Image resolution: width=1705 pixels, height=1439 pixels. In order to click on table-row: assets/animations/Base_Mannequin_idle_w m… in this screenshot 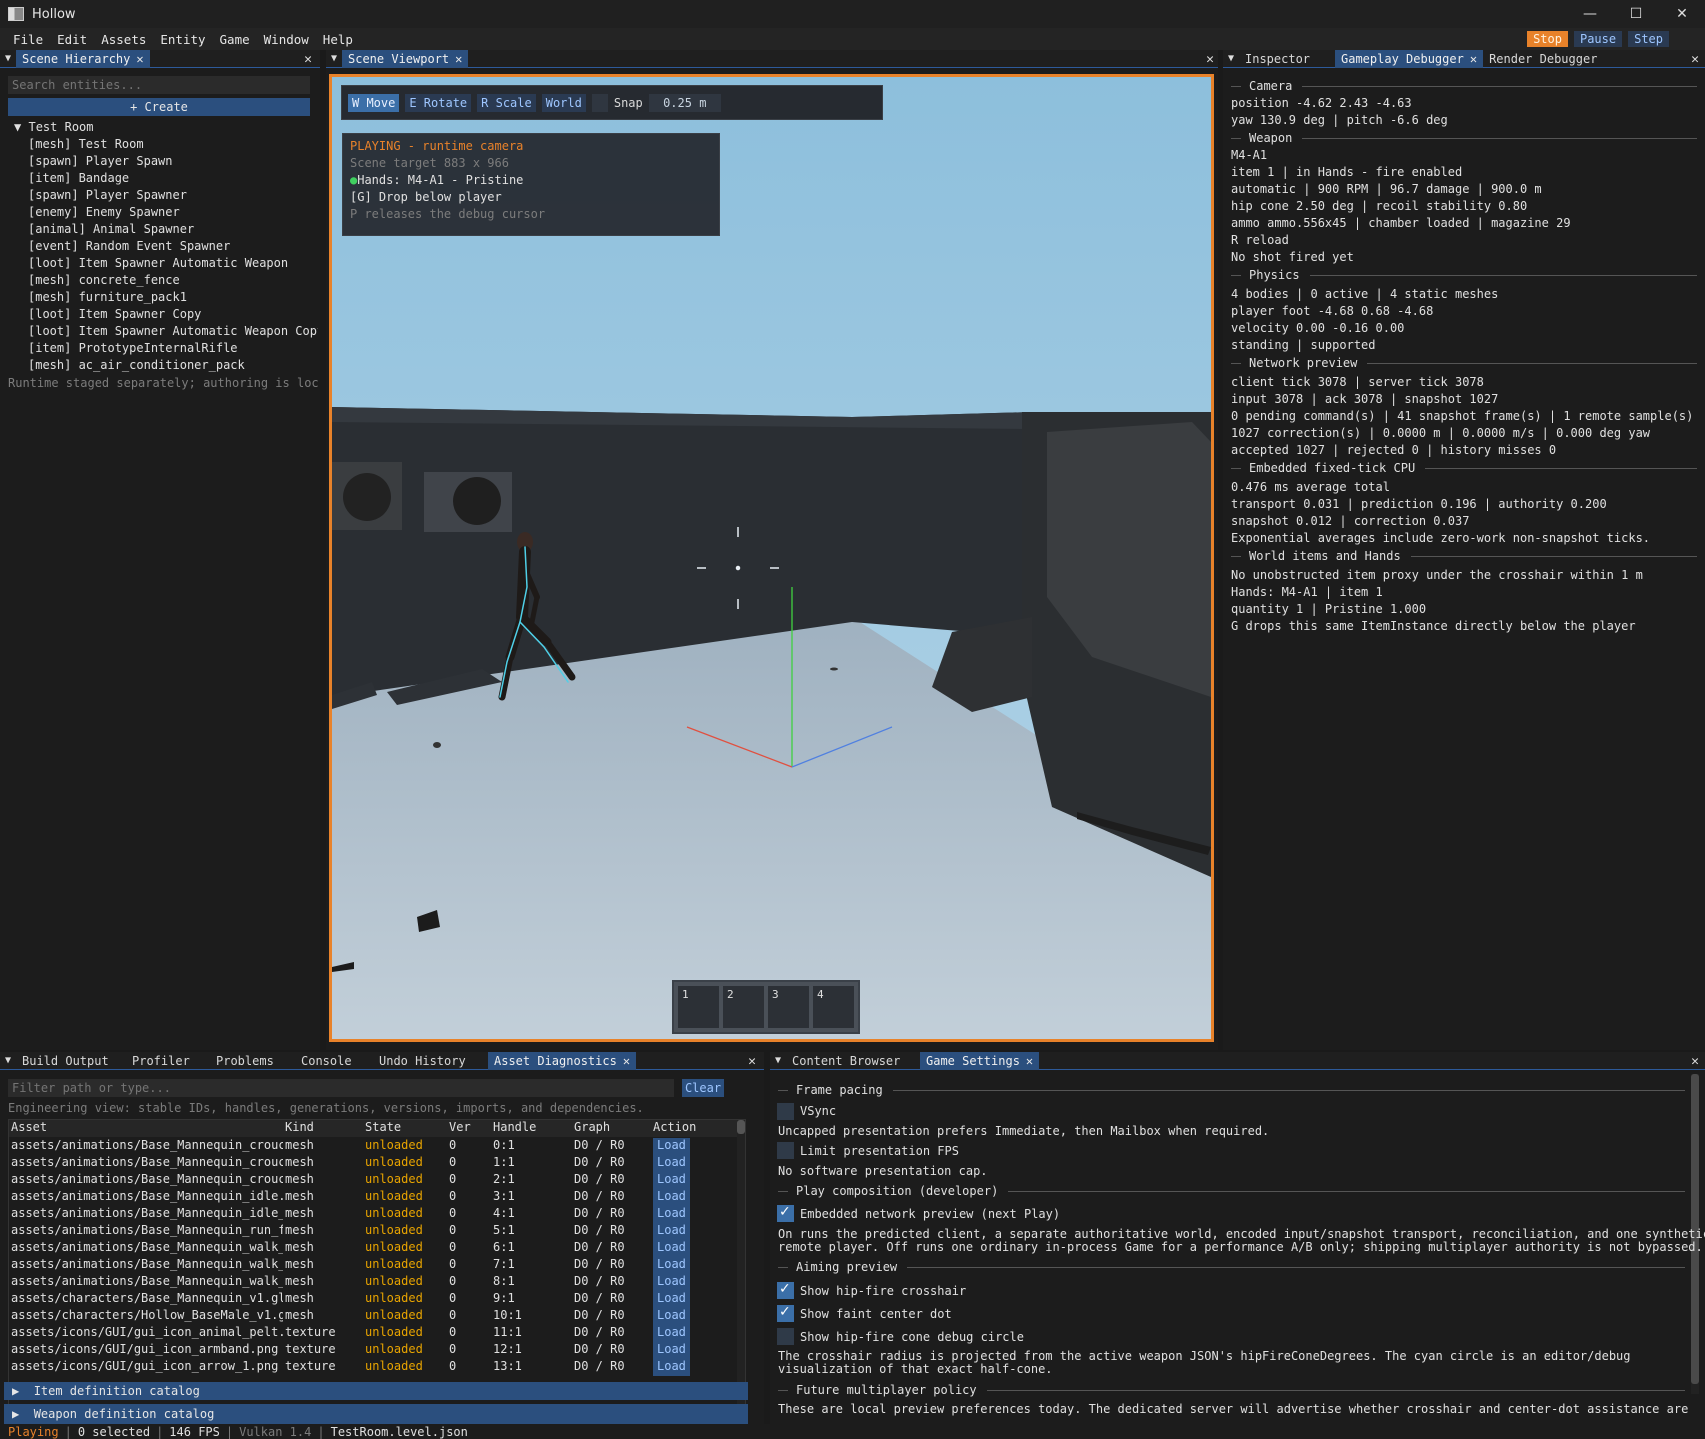, I will do `click(373, 1214)`.